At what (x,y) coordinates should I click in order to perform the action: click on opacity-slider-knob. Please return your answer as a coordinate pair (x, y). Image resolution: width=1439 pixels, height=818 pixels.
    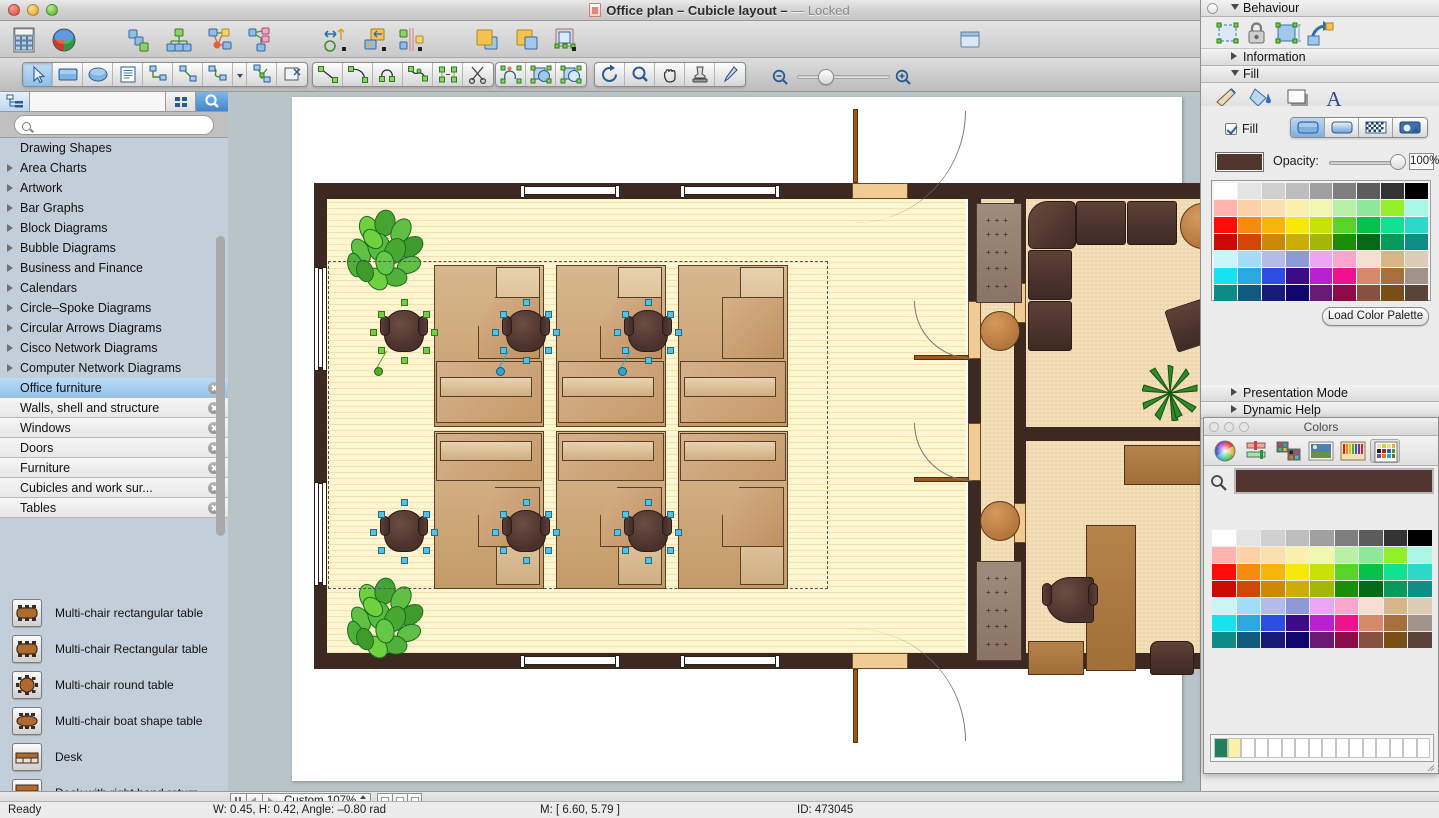
    Looking at the image, I should click on (1398, 162).